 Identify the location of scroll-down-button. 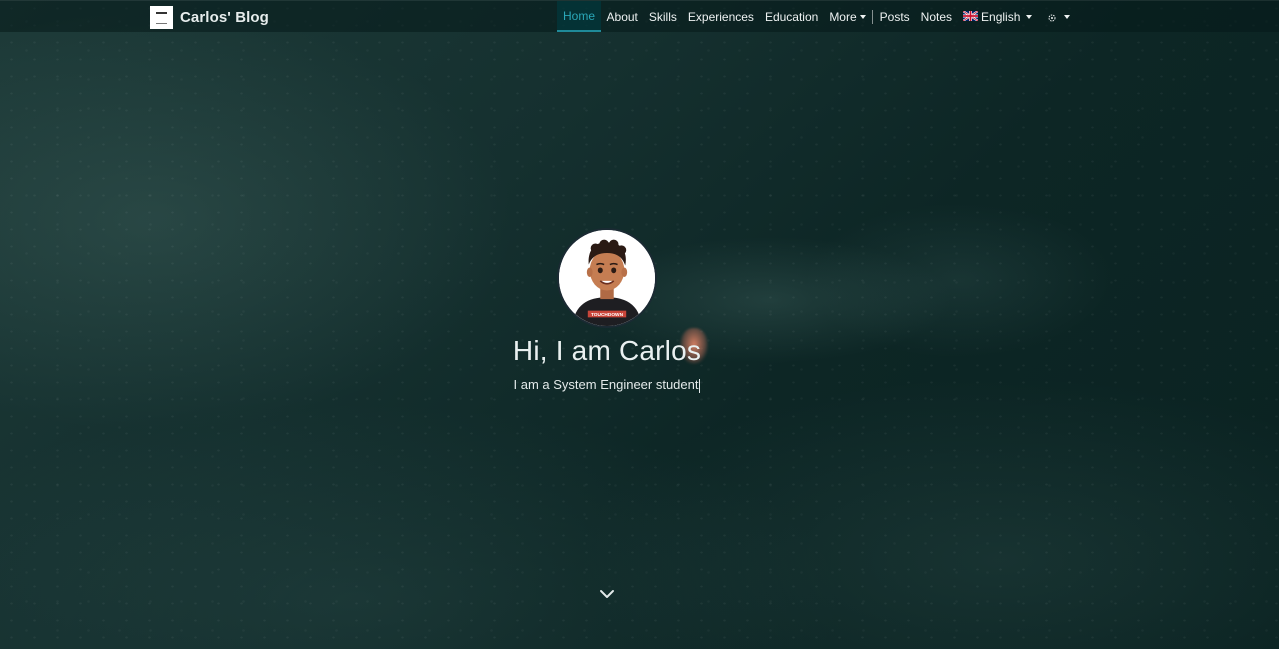
(607, 594).